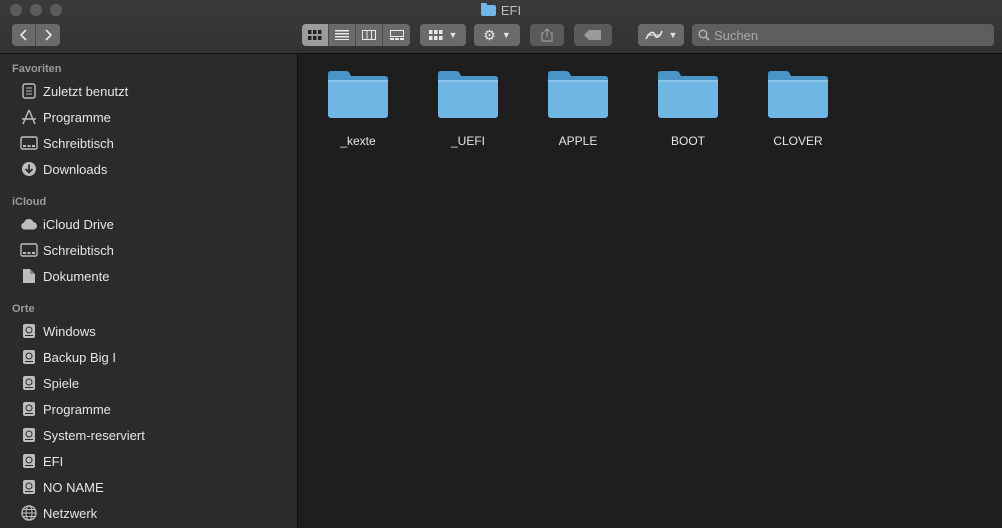  I want to click on sidebar-item-downloads: Downloads, so click(63, 169).